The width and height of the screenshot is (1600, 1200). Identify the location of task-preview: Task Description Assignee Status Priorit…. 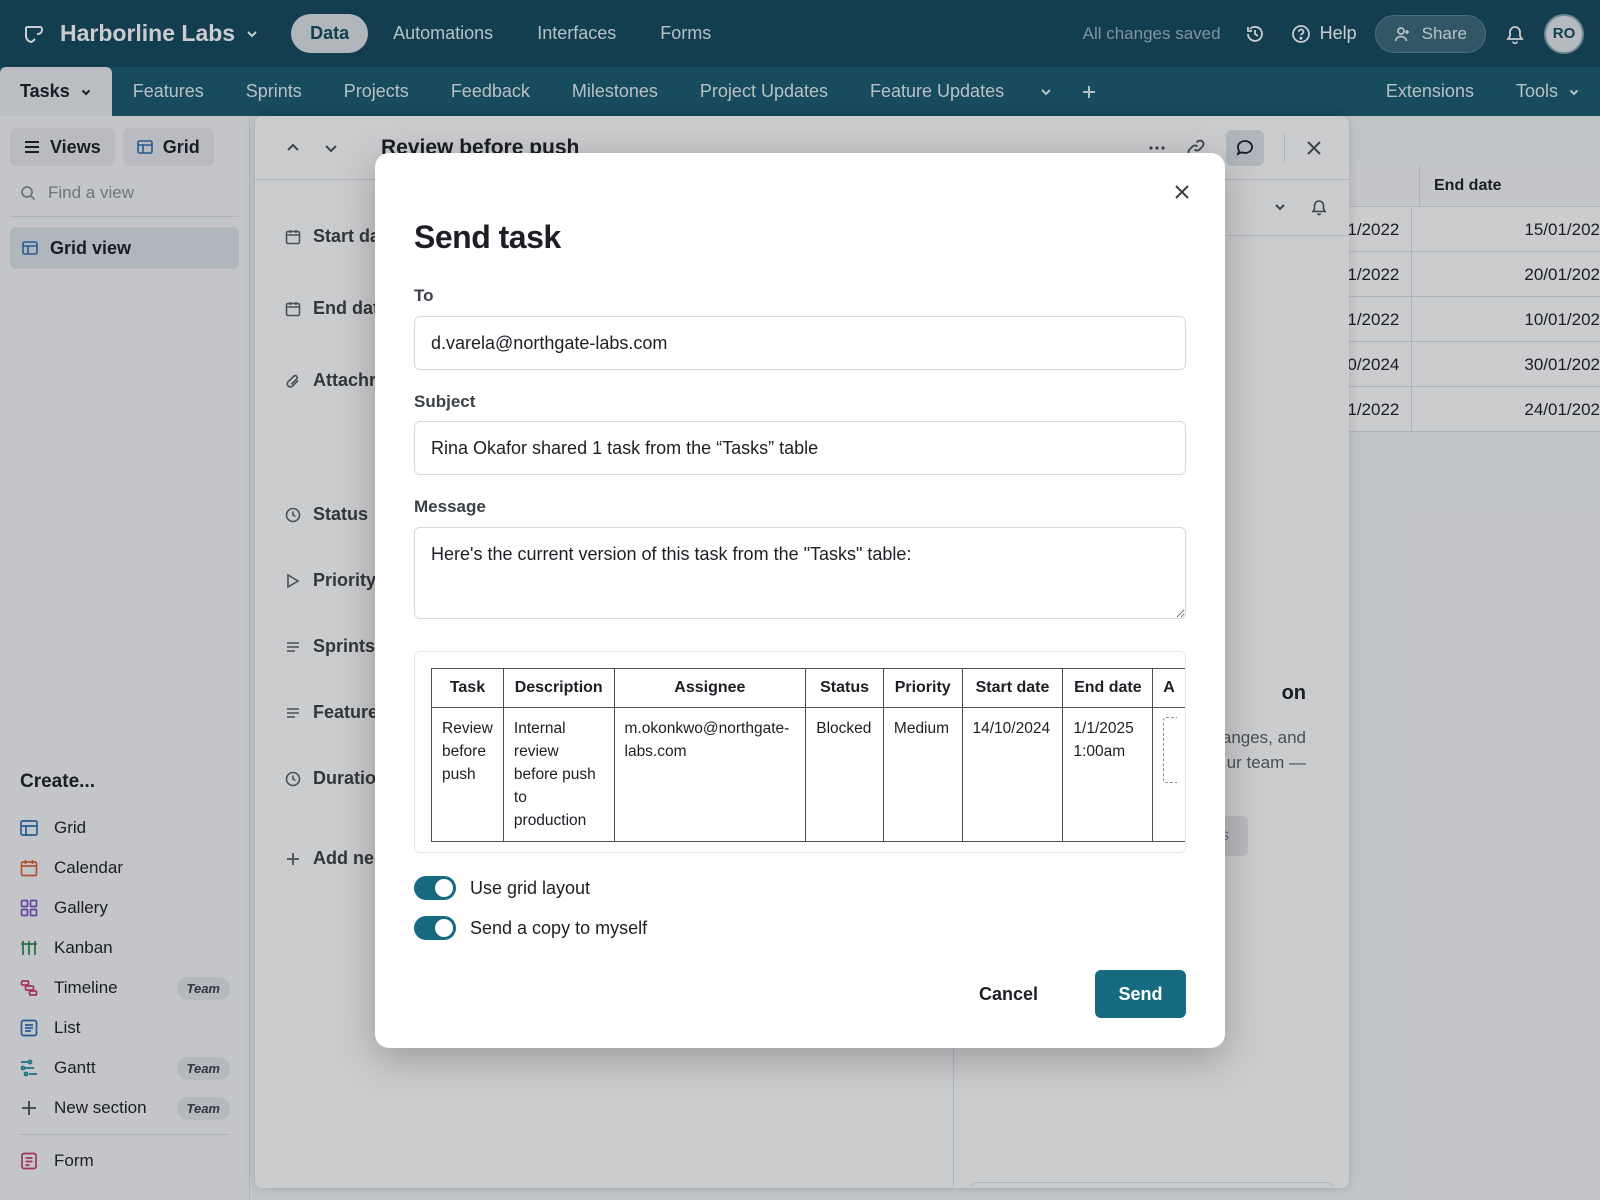
(800, 752).